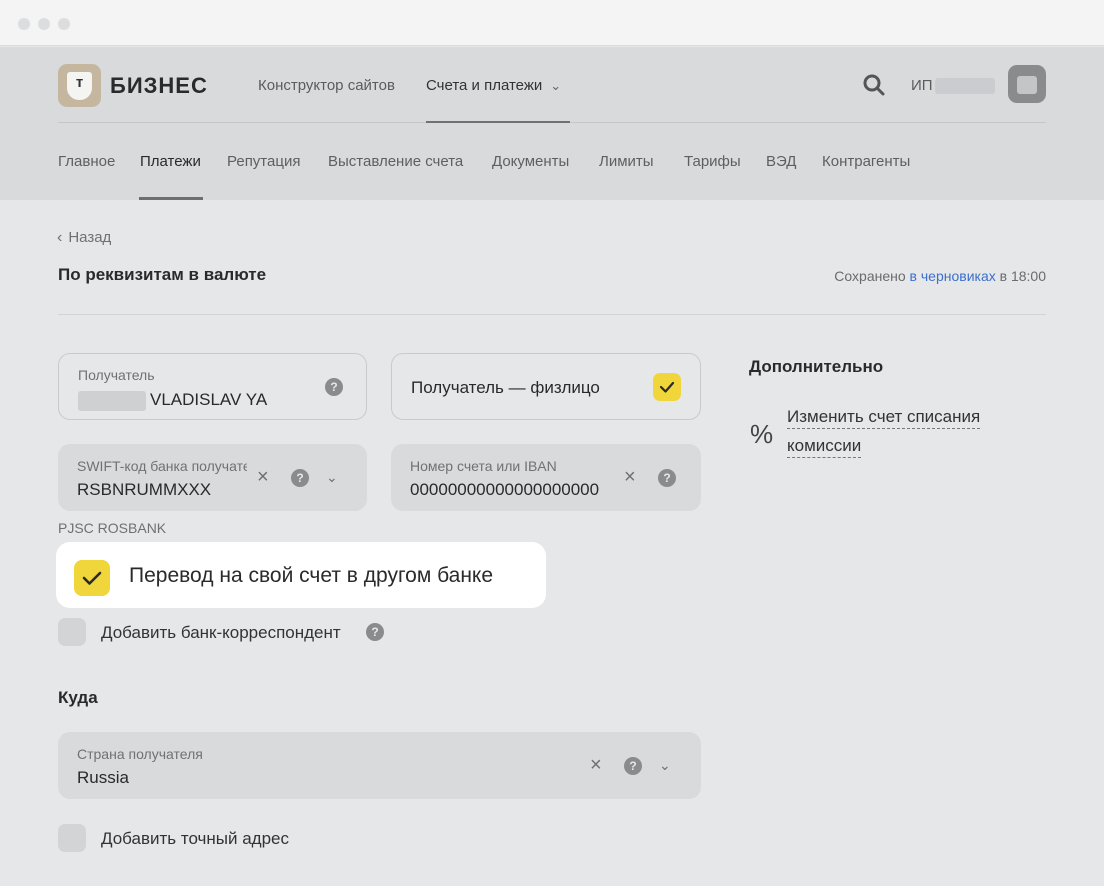 The image size is (1104, 886). Describe the element at coordinates (90, 237) in the screenshot. I see `back-label: Назад` at that location.